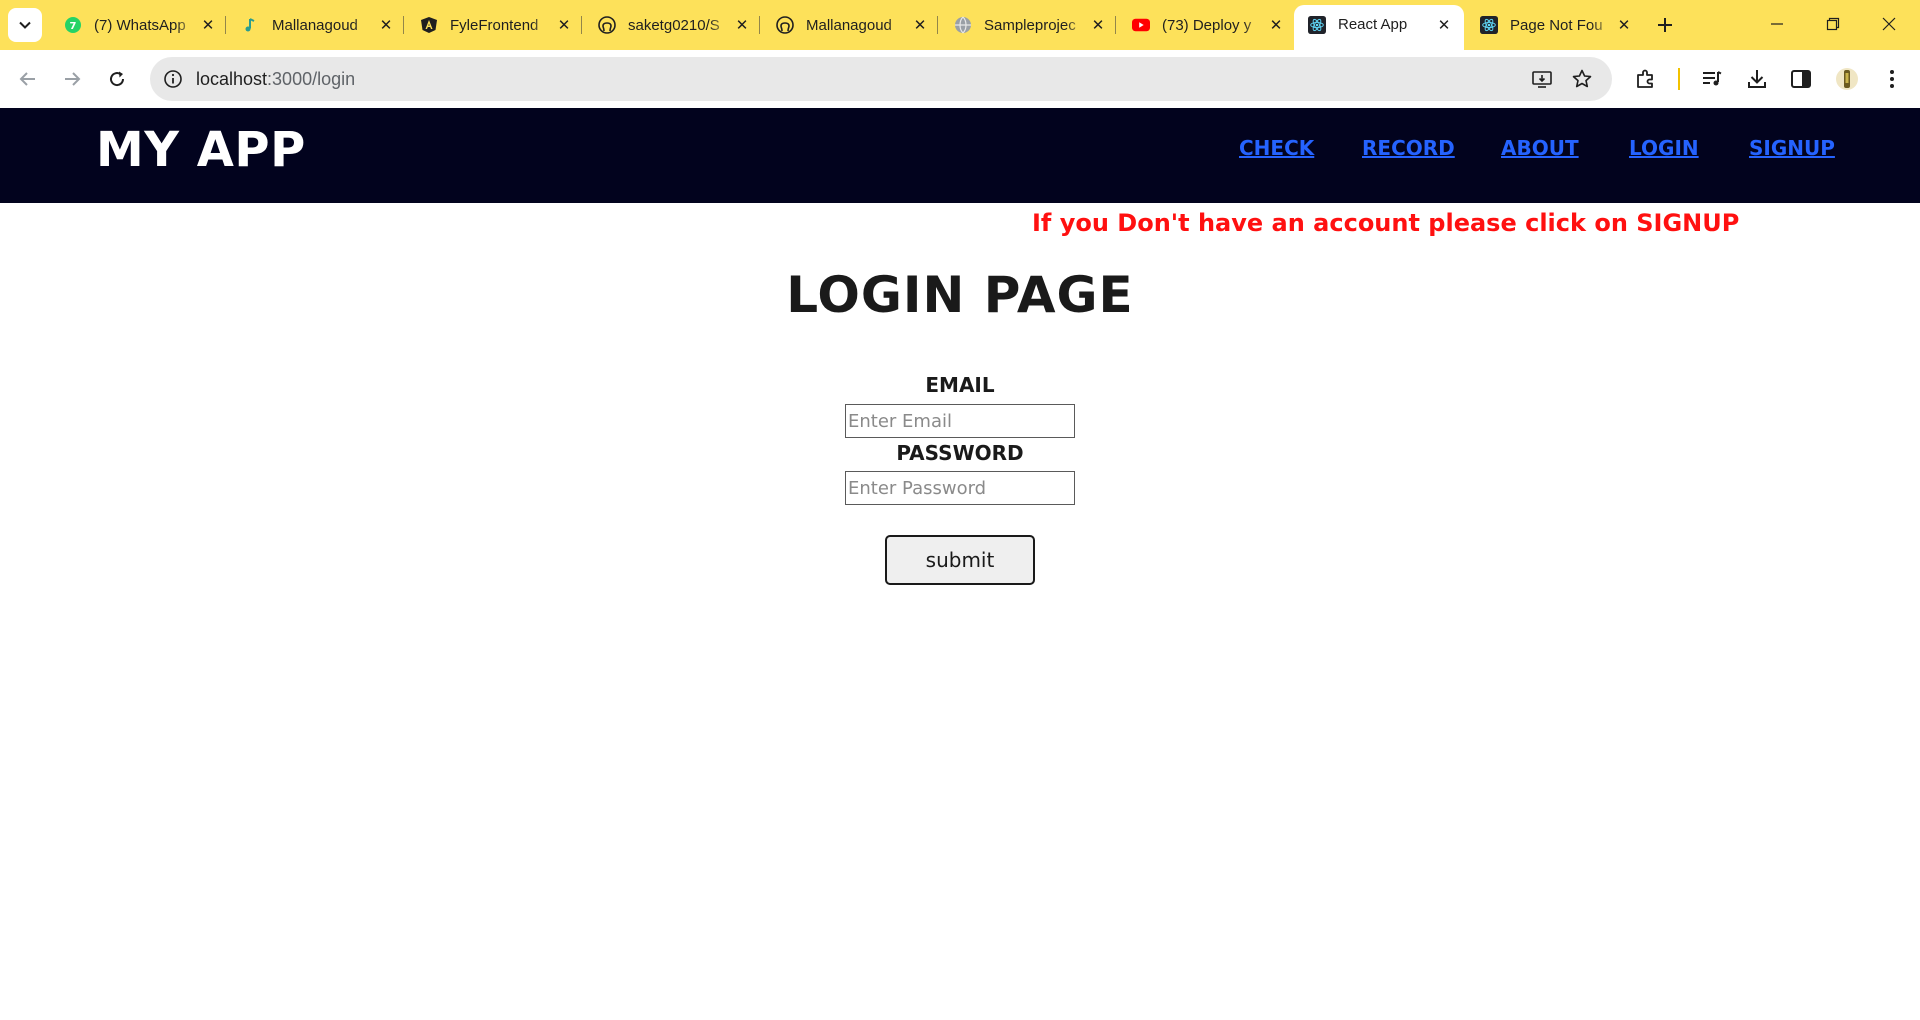  I want to click on close-icon, so click(1889, 24).